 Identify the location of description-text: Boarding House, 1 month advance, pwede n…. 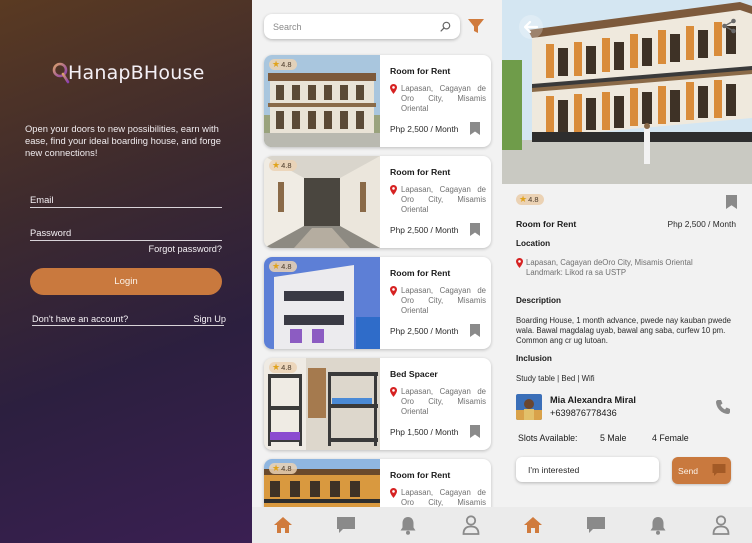
(623, 330).